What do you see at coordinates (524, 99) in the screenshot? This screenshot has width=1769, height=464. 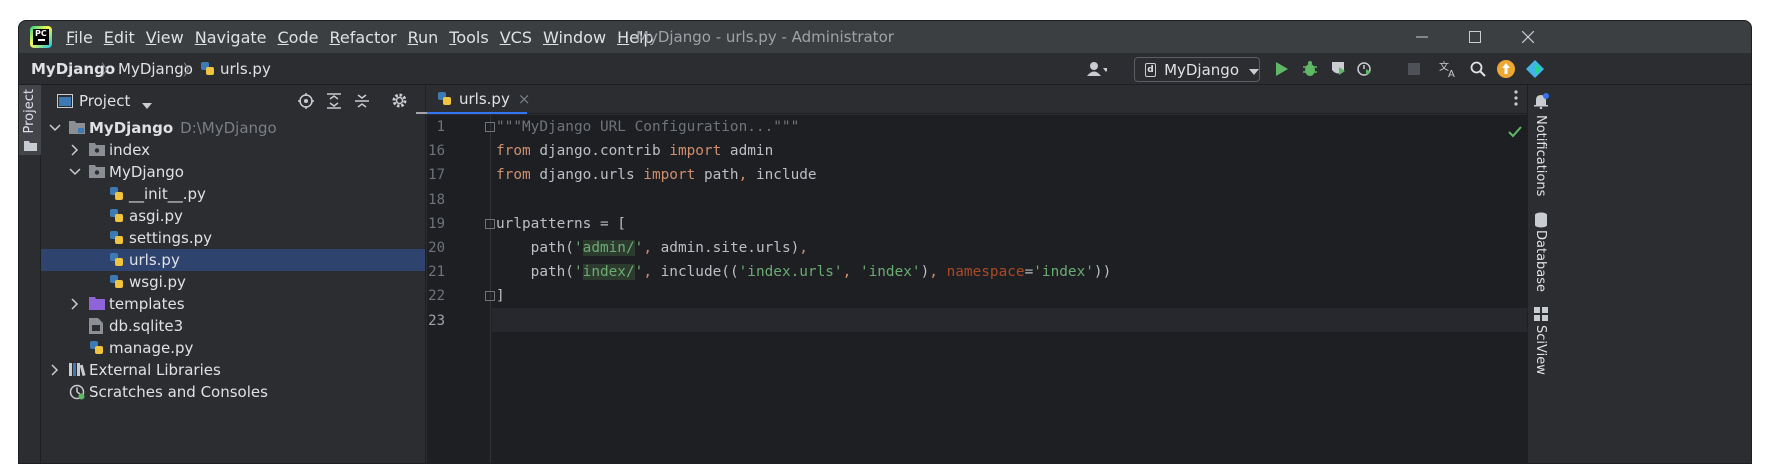 I see `close-tab-icon: ×` at bounding box center [524, 99].